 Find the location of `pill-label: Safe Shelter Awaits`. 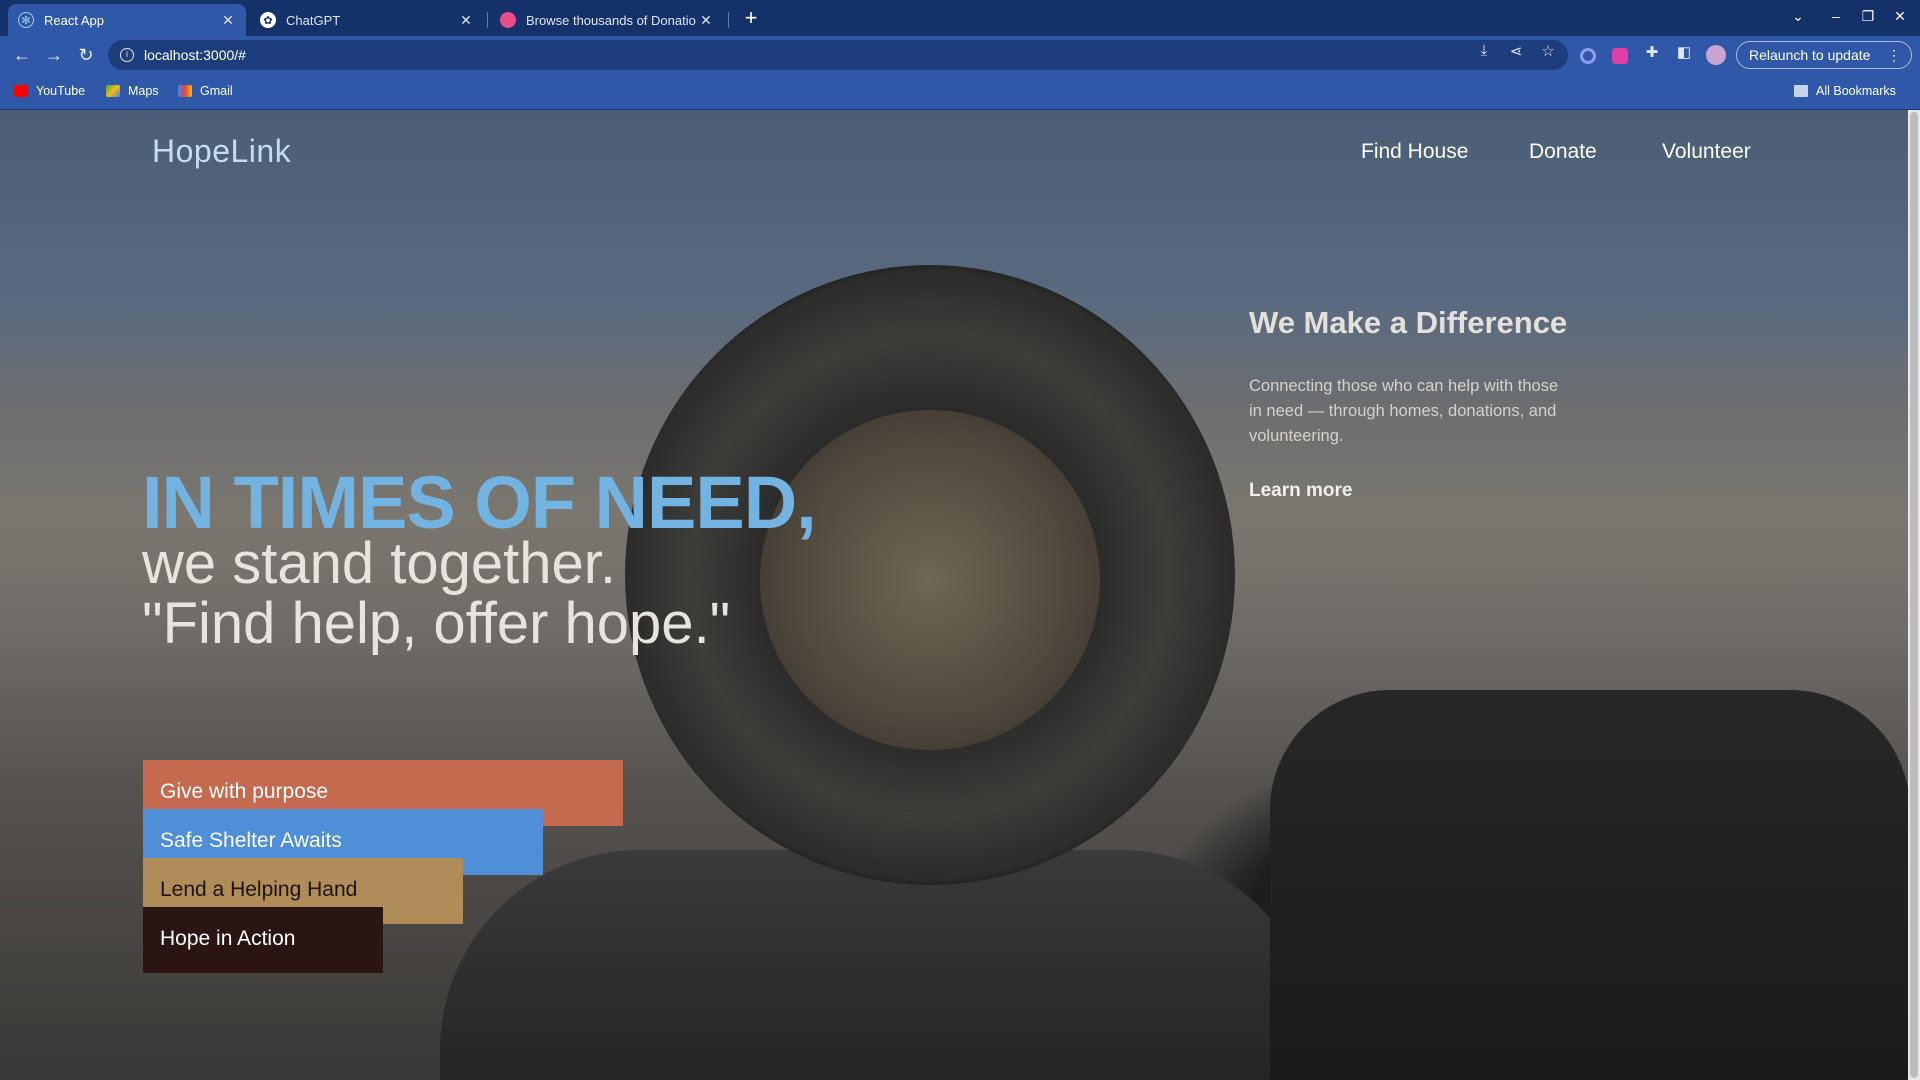

pill-label: Safe Shelter Awaits is located at coordinates (251, 840).